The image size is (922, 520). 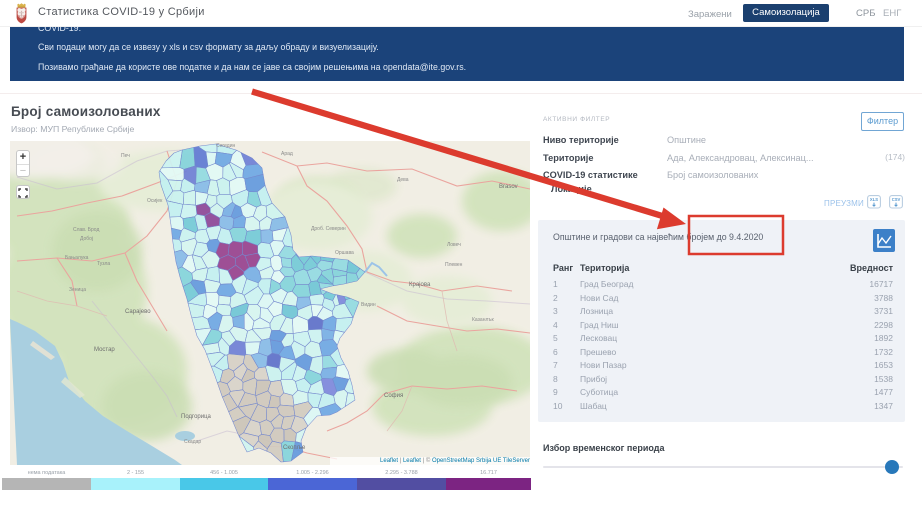 What do you see at coordinates (77, 290) in the screenshot?
I see `svg-text: Зеница` at bounding box center [77, 290].